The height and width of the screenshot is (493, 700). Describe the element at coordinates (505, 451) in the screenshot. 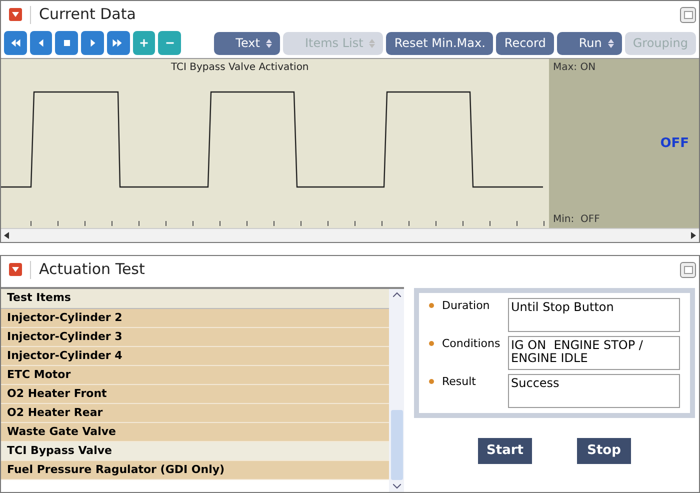

I see `action-button: Start` at that location.